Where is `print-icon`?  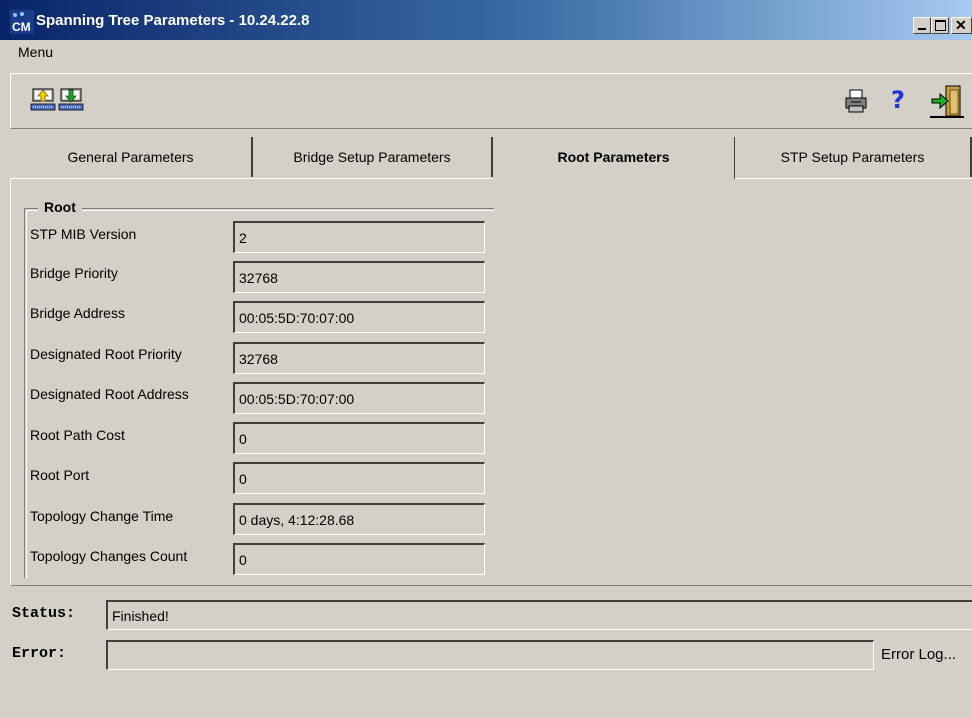
print-icon is located at coordinates (856, 101).